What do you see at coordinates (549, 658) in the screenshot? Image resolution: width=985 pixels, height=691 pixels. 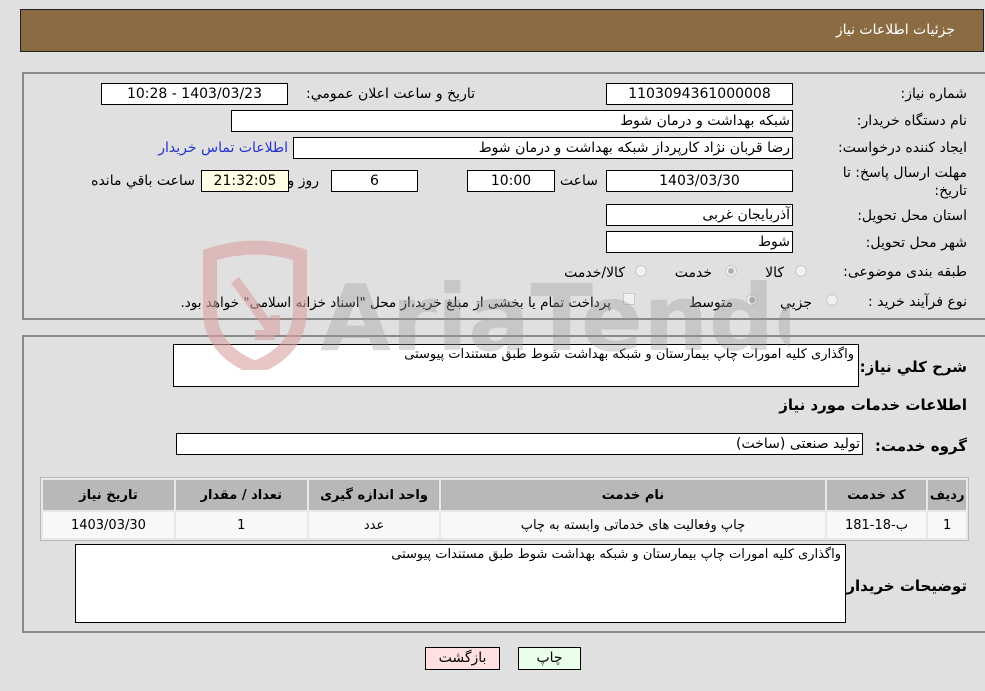 I see `print-button: چاپ` at bounding box center [549, 658].